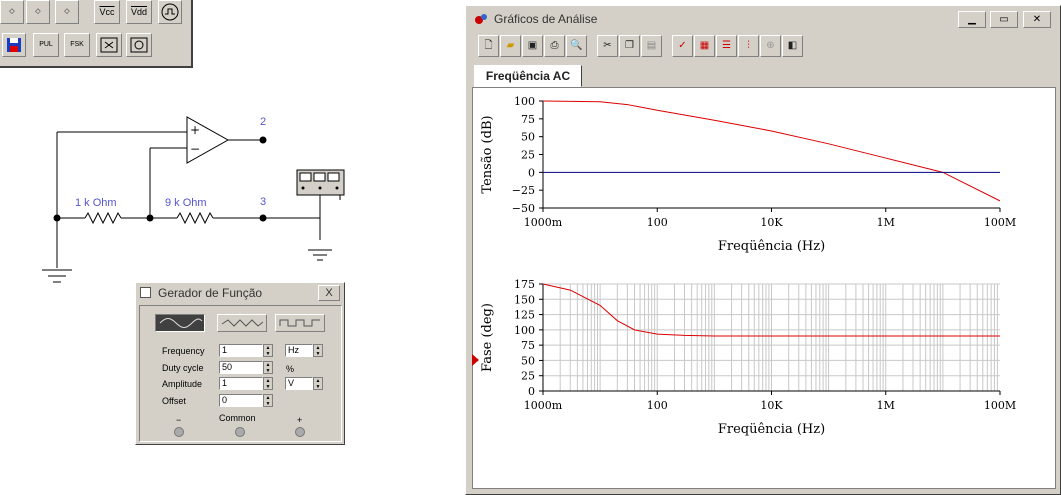 The width and height of the screenshot is (1061, 495). I want to click on vdd-button: Vdd, so click(139, 12).